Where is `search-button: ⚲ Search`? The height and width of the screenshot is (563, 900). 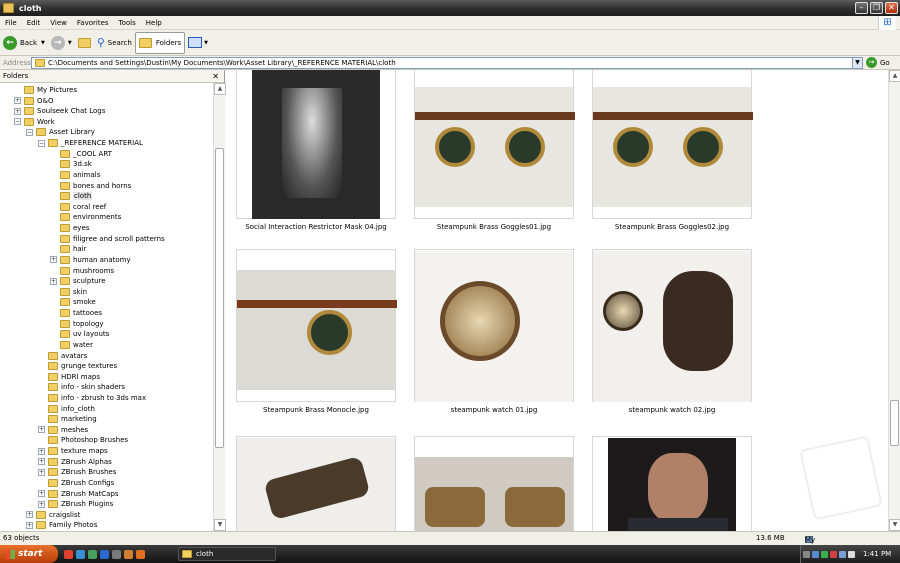
search-button: ⚲ Search is located at coordinates (114, 43).